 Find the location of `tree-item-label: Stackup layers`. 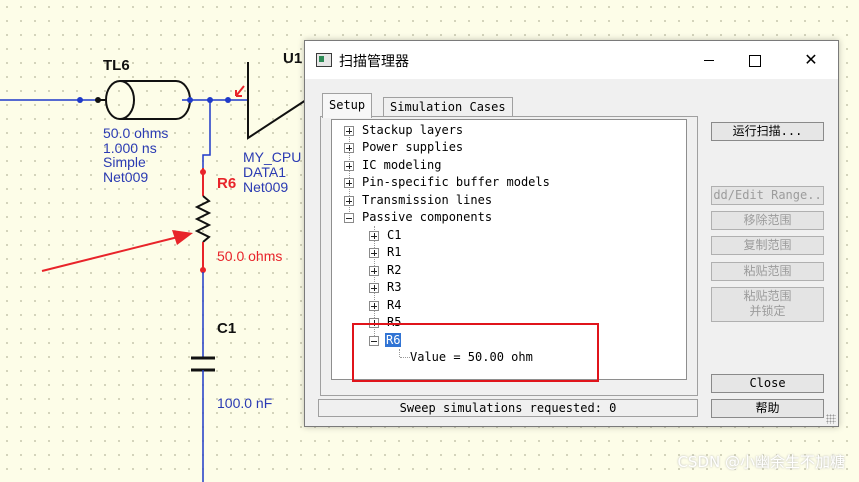

tree-item-label: Stackup layers is located at coordinates (413, 130).